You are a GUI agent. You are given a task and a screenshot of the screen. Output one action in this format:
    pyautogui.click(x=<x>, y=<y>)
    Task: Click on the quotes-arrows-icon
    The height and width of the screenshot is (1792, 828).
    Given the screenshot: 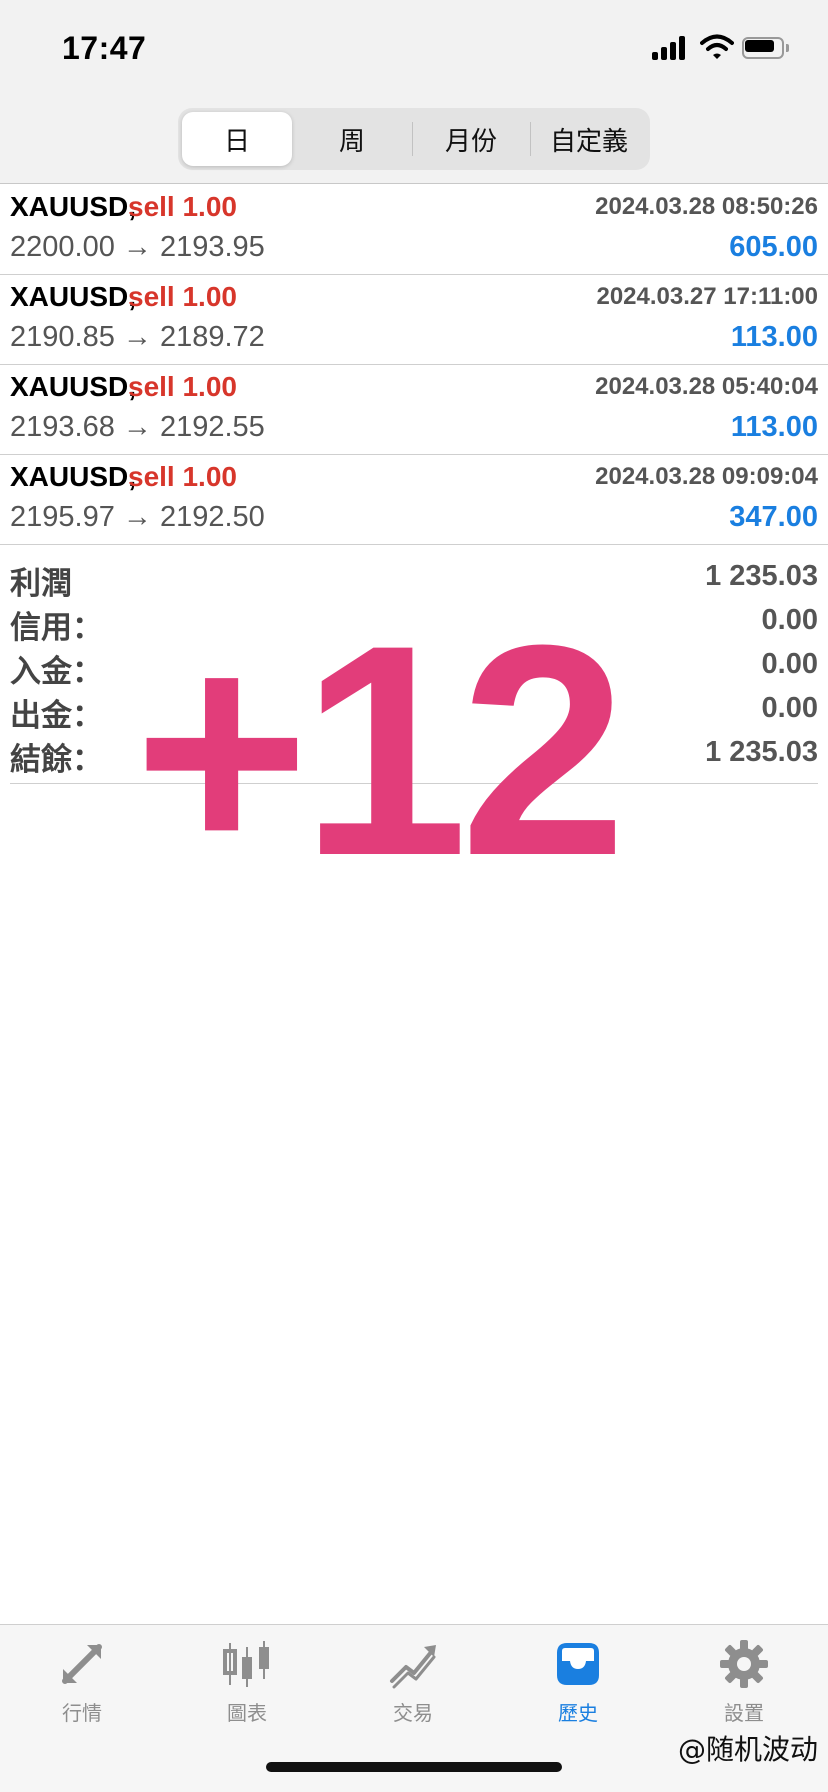 What is the action you would take?
    pyautogui.click(x=82, y=1664)
    